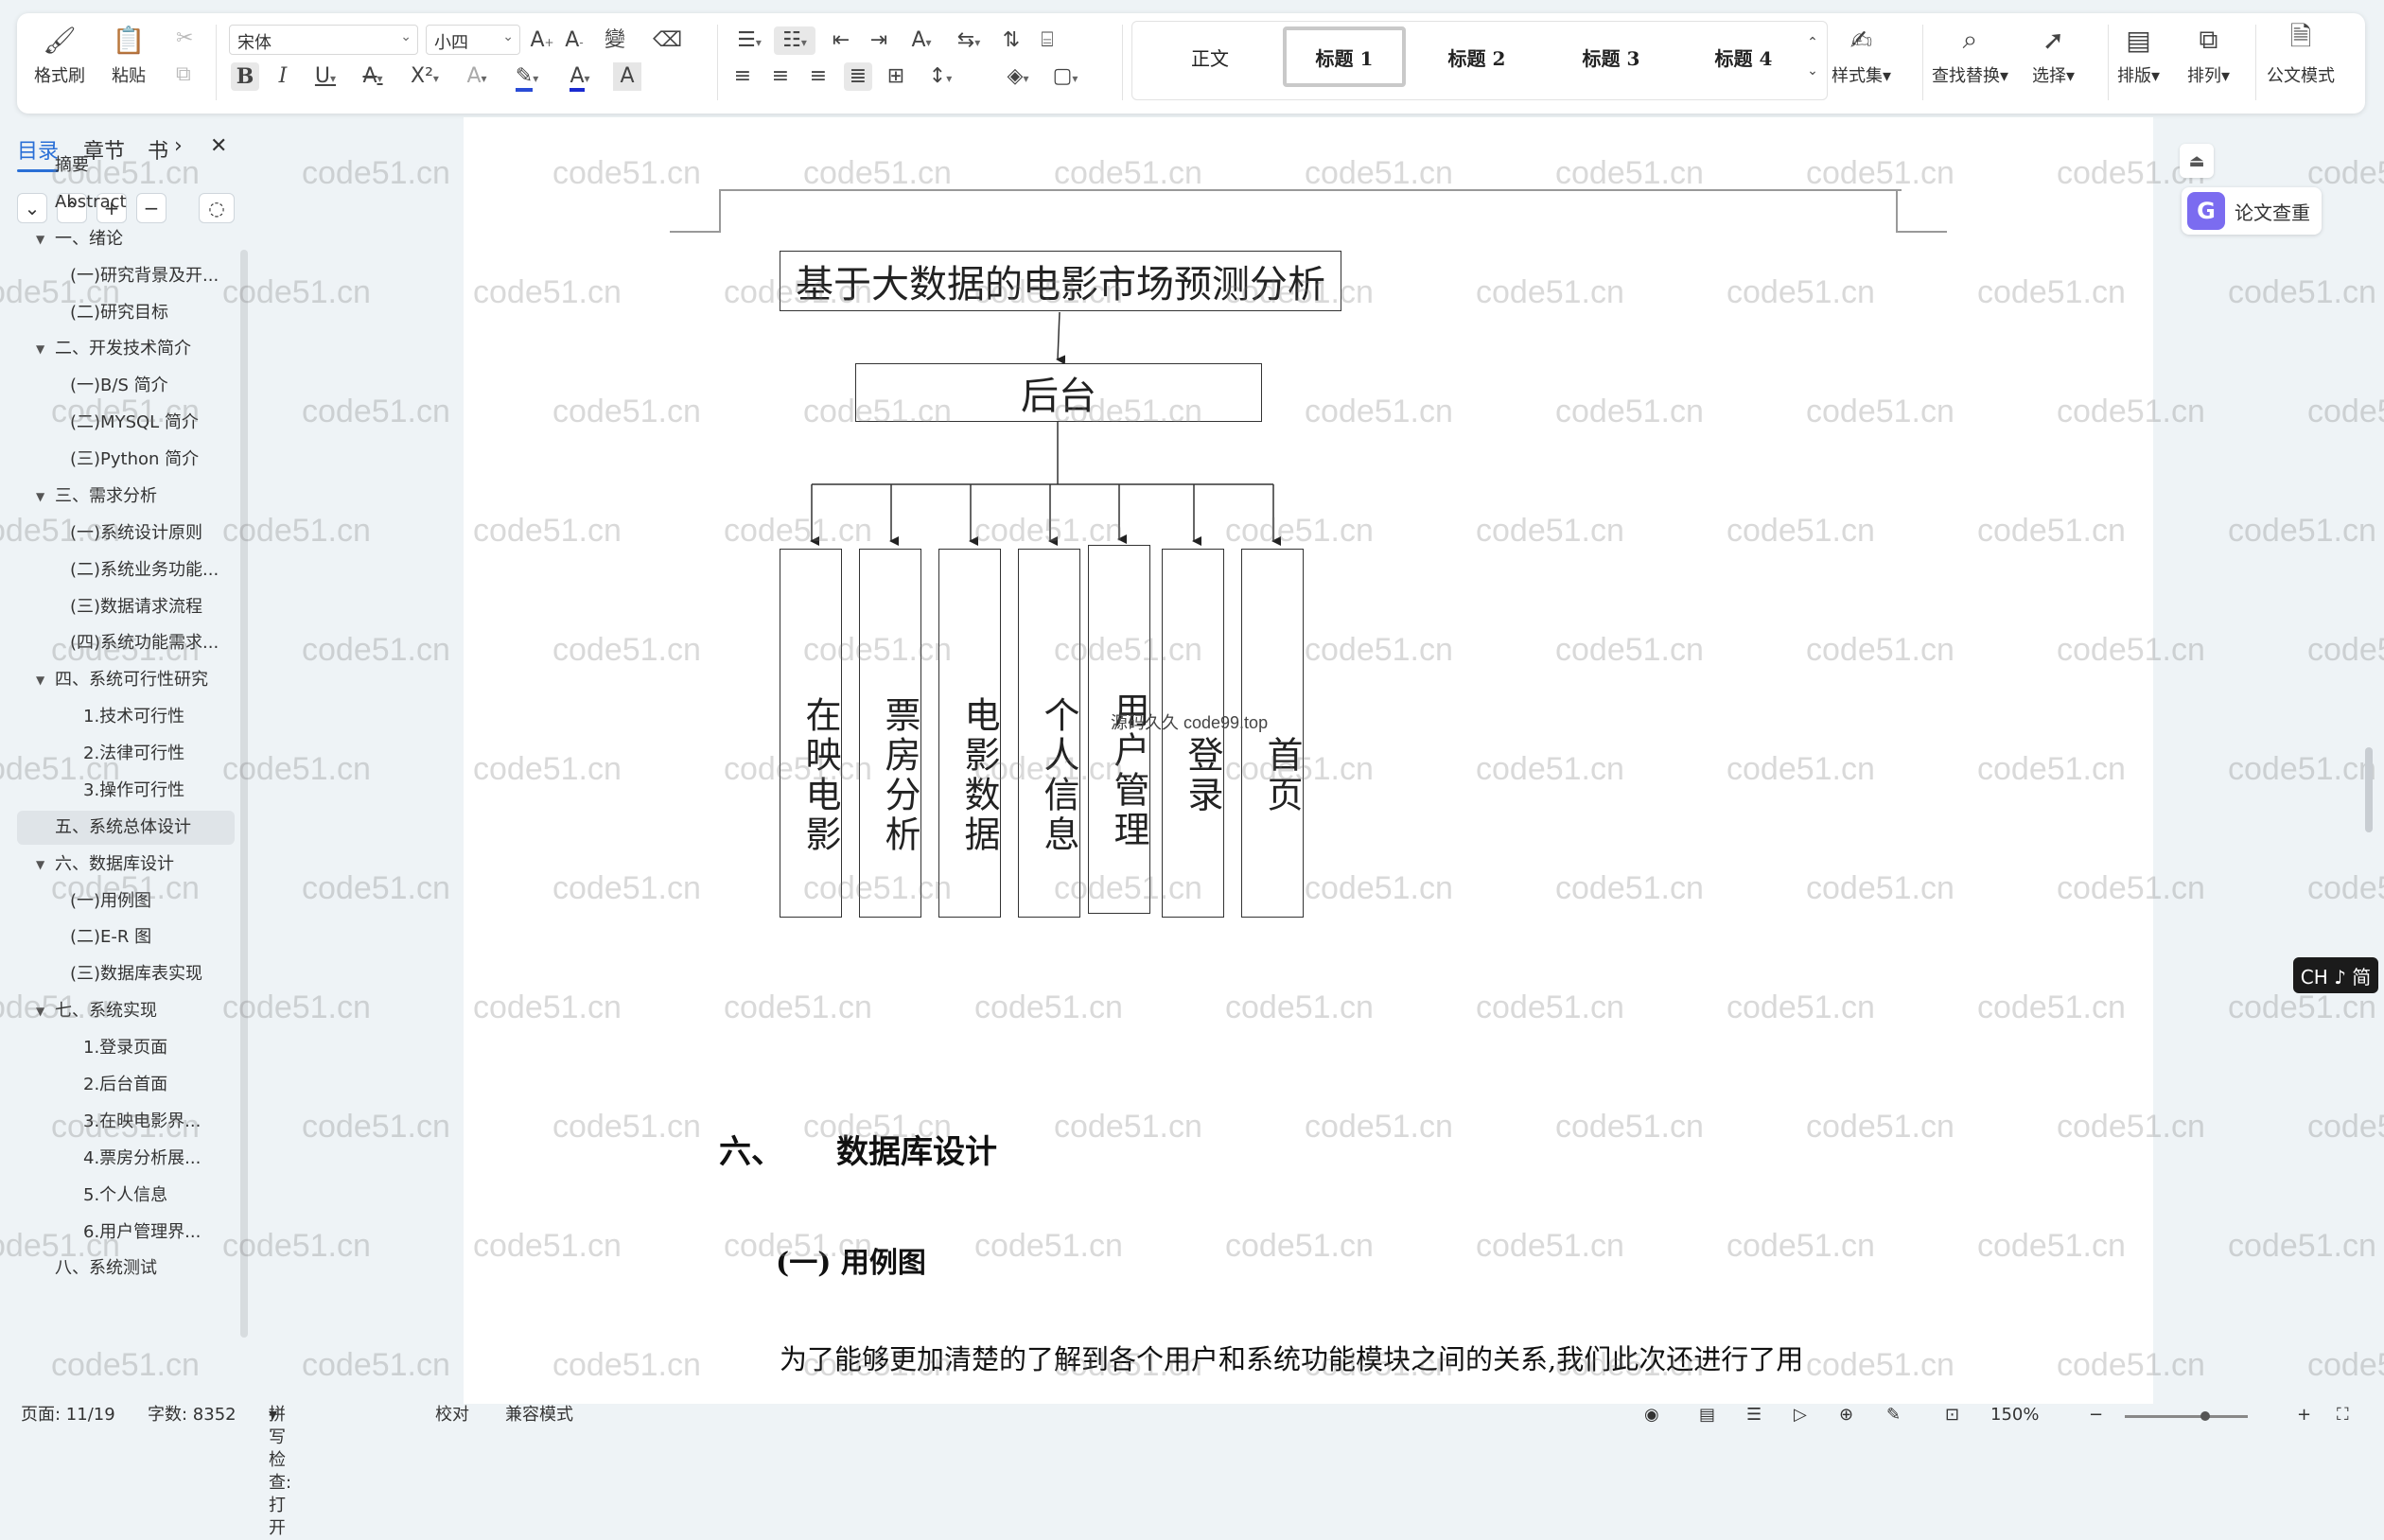  I want to click on shading-button: ◈▾, so click(1018, 76).